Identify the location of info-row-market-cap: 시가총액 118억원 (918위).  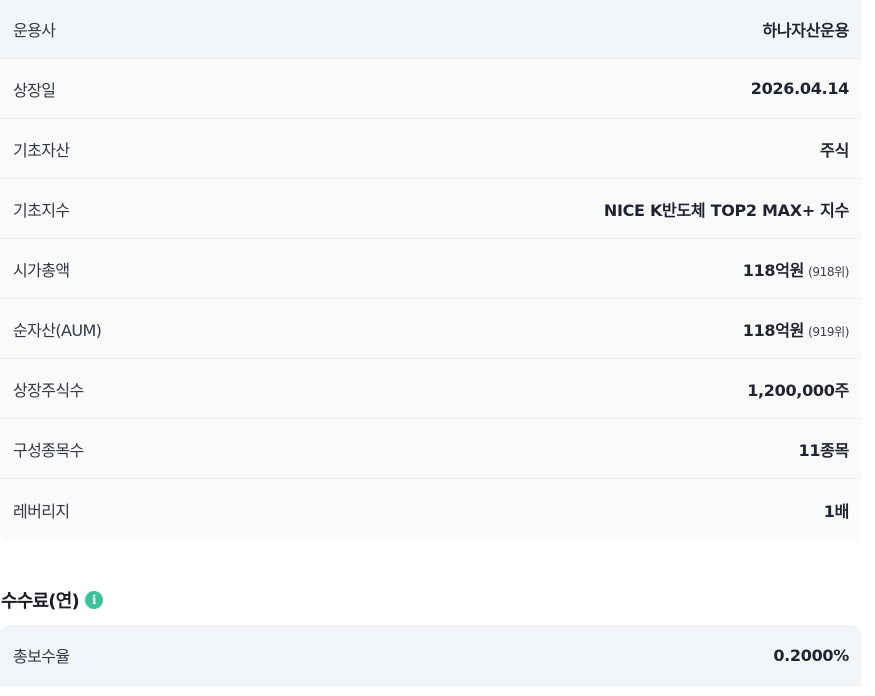
(430, 269).